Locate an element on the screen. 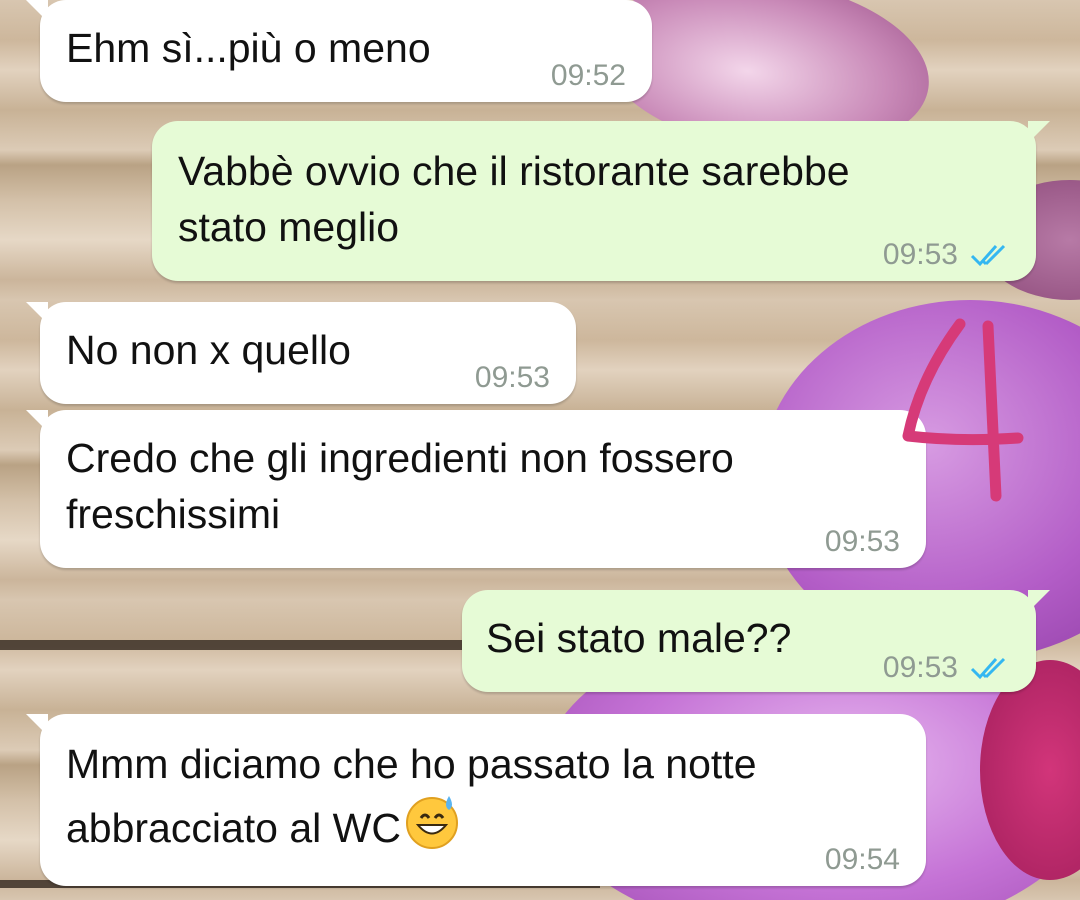 Image resolution: width=1080 pixels, height=900 pixels. timestamp: 09:54 is located at coordinates (862, 859).